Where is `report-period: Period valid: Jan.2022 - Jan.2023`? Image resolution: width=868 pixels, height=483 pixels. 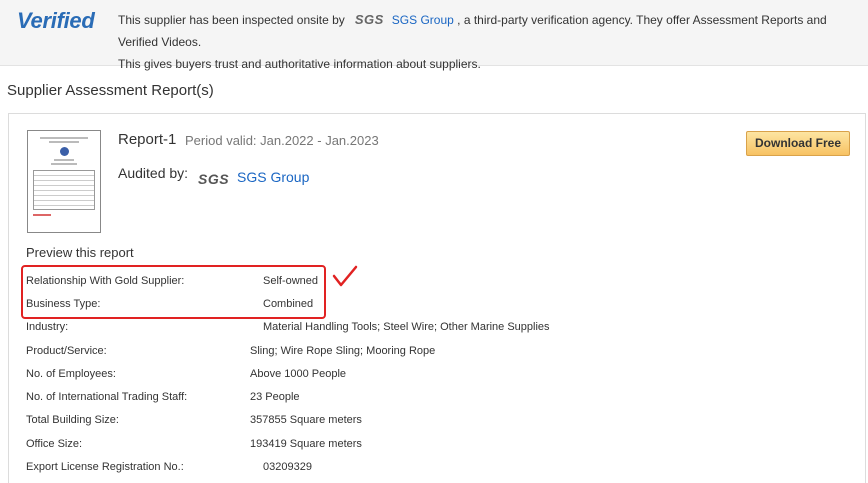 report-period: Period valid: Jan.2022 - Jan.2023 is located at coordinates (282, 140).